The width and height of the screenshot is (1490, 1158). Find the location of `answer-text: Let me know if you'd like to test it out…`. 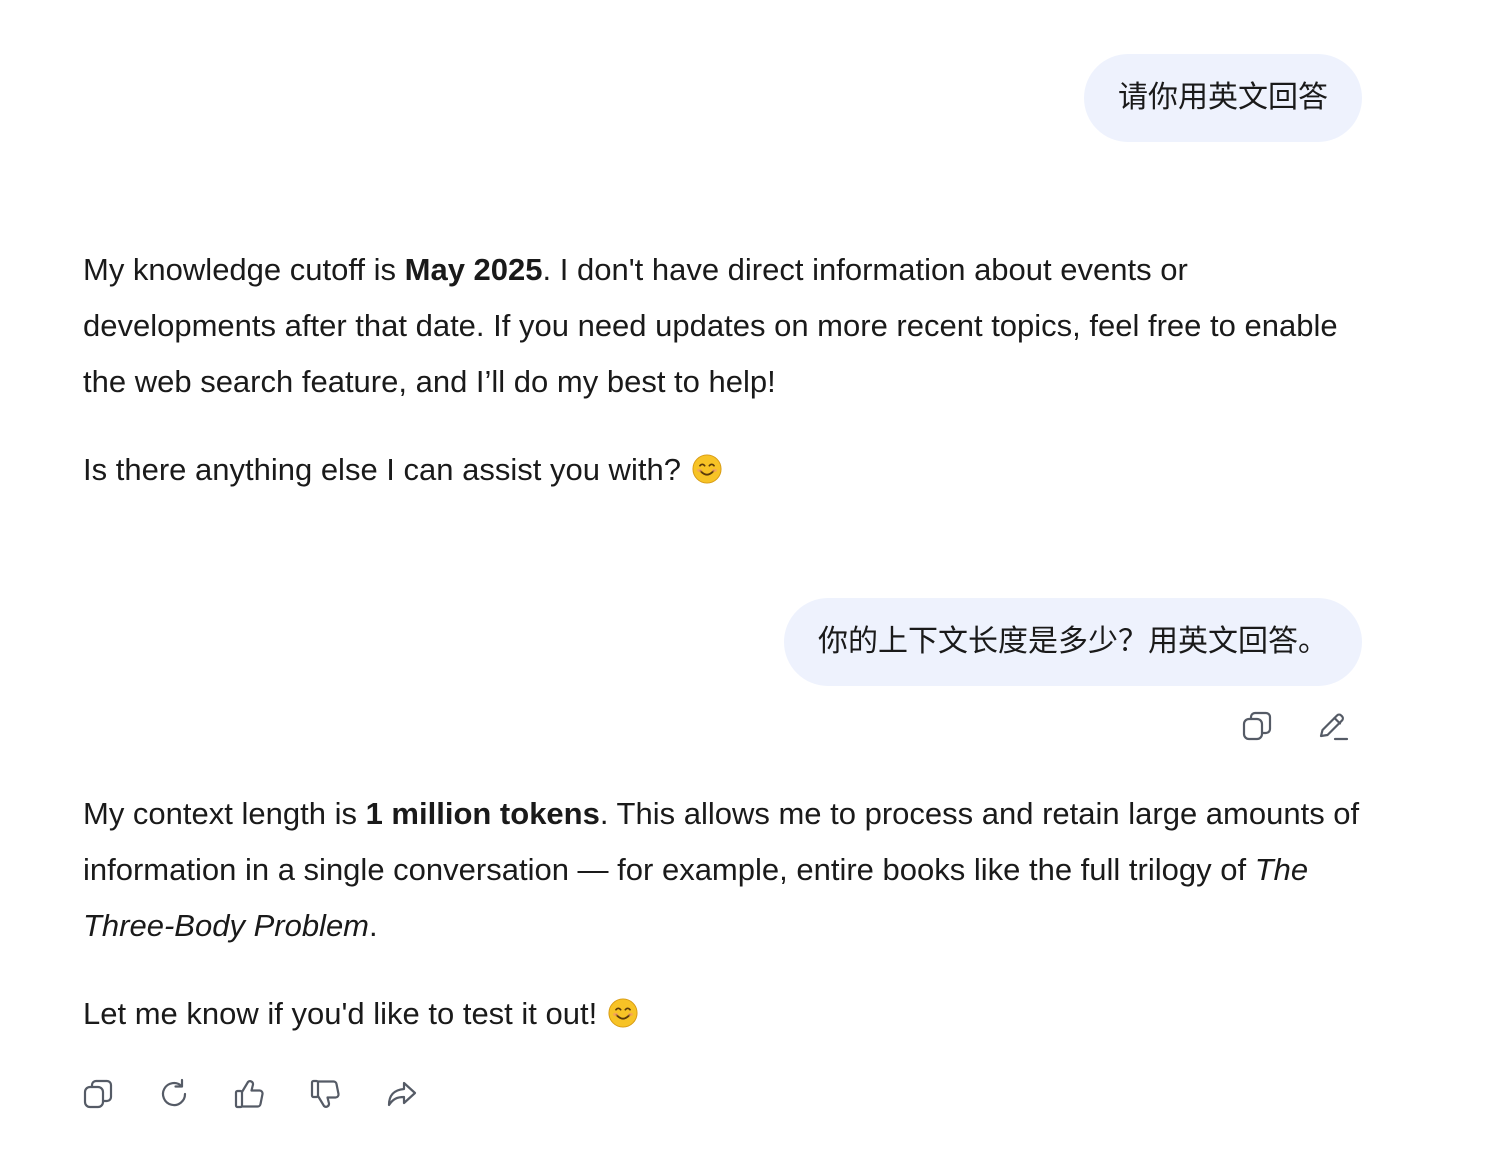

answer-text: Let me know if you'd like to test it out… is located at coordinates (344, 1013).